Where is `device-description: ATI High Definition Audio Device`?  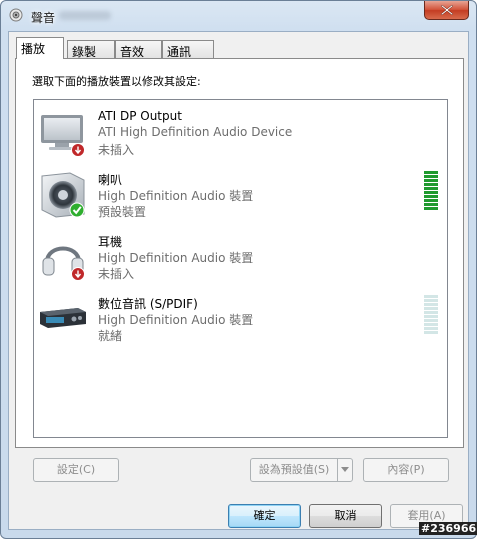 device-description: ATI High Definition Audio Device is located at coordinates (195, 132).